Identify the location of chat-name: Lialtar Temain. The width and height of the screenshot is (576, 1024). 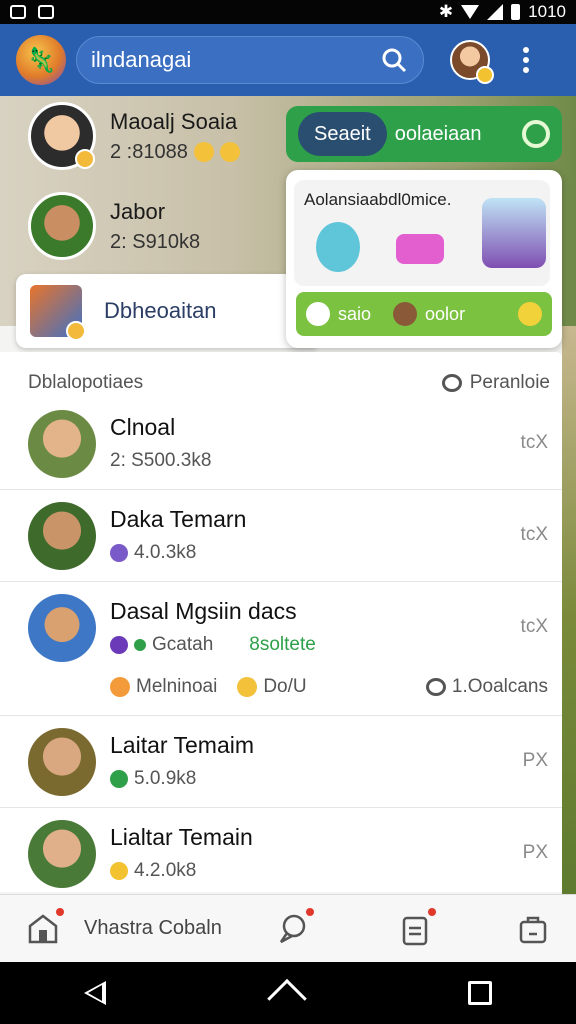
(181, 837).